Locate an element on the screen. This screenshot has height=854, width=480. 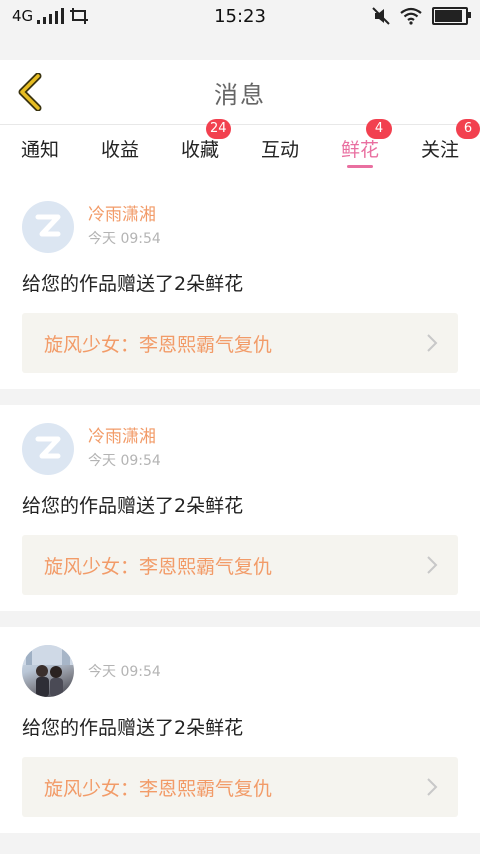
message-meta: 今天 09:54 is located at coordinates (124, 671).